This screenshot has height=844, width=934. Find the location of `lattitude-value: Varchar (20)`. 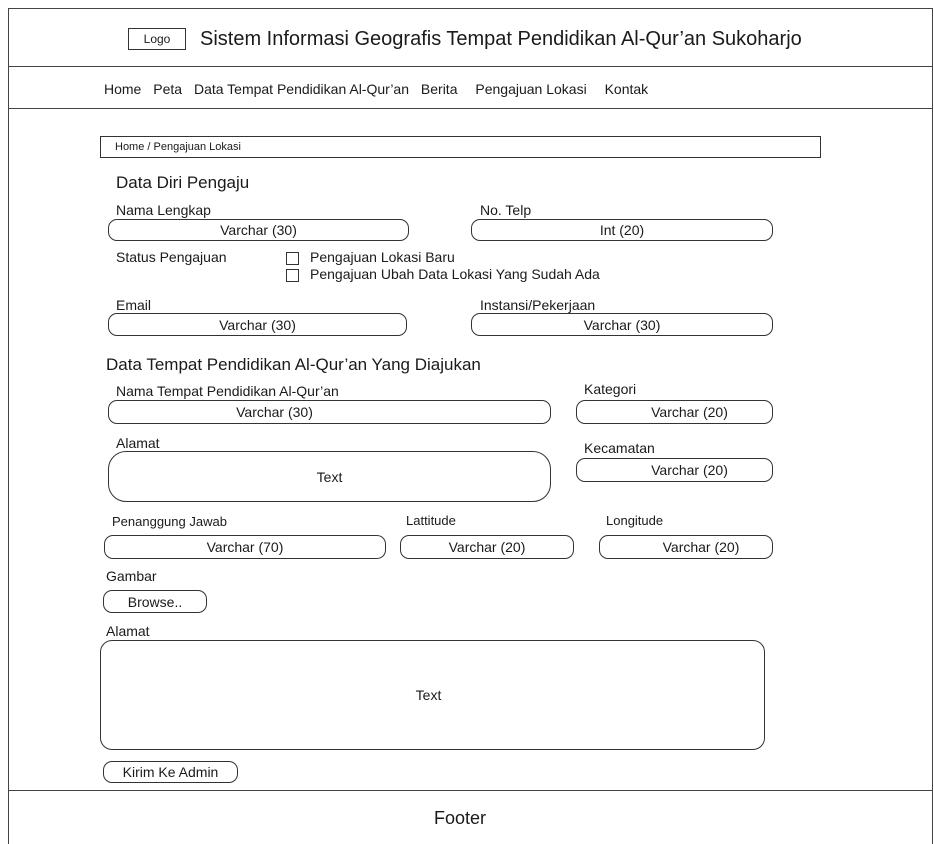

lattitude-value: Varchar (20) is located at coordinates (487, 547).